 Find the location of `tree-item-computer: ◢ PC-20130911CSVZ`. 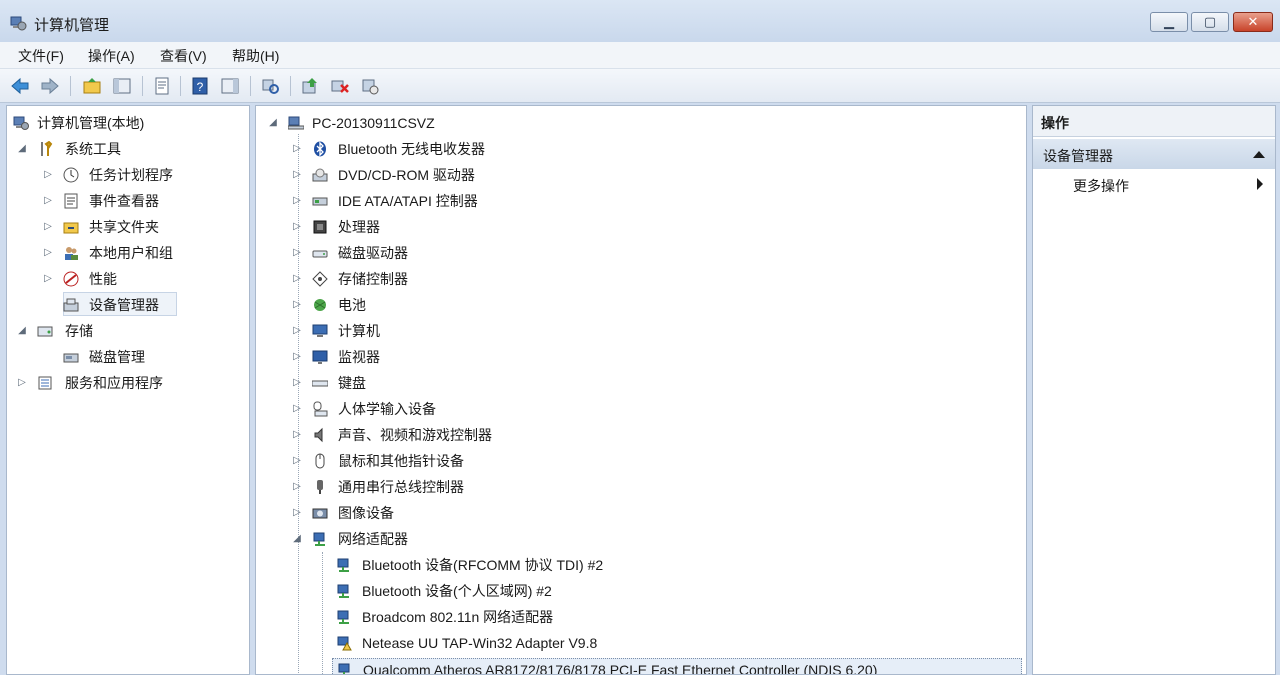

tree-item-computer: ◢ PC-20130911CSVZ is located at coordinates (636, 123).